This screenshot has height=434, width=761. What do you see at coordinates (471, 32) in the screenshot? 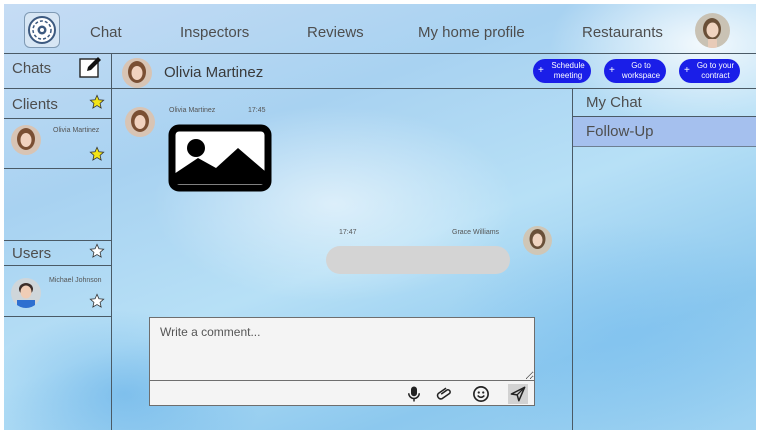
I see `nav-my-home-profile: My home profile` at bounding box center [471, 32].